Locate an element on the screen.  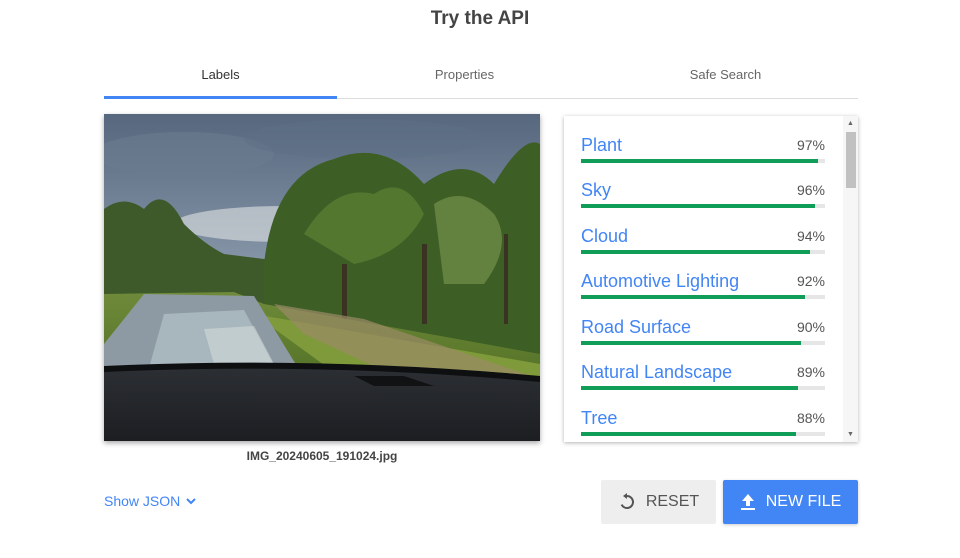
new-file-label: NEW FILE is located at coordinates (803, 501).